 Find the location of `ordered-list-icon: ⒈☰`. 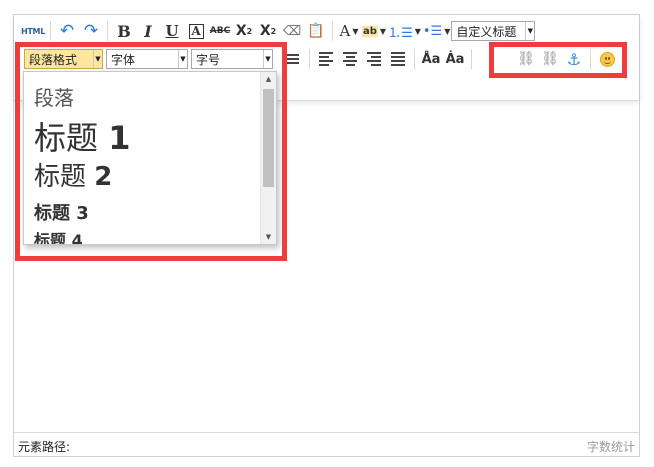

ordered-list-icon: ⒈☰ is located at coordinates (400, 33).